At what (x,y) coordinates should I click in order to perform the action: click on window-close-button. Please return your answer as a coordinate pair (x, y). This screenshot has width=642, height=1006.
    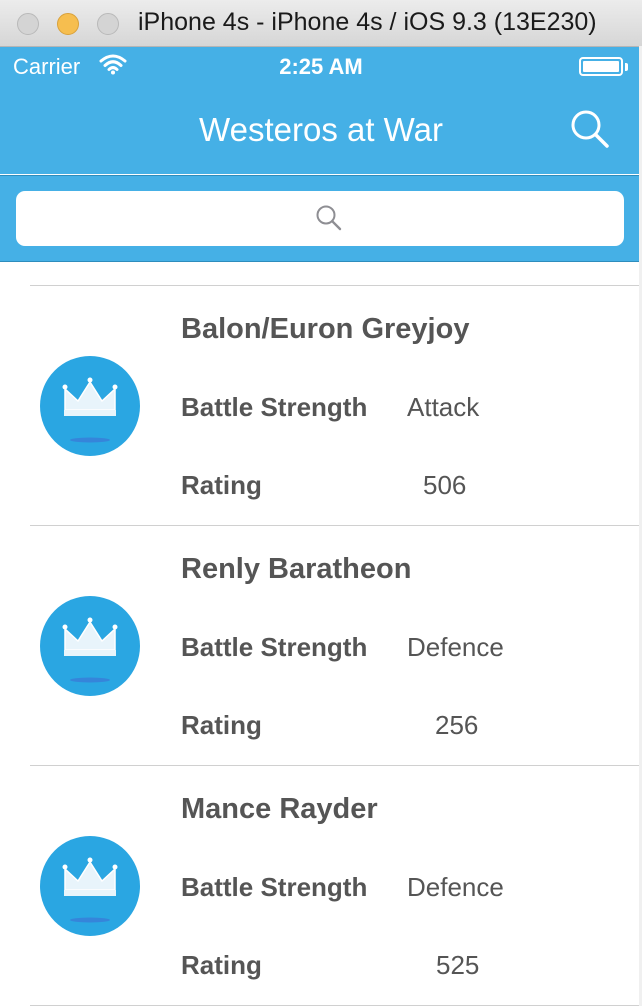
    Looking at the image, I should click on (28, 24).